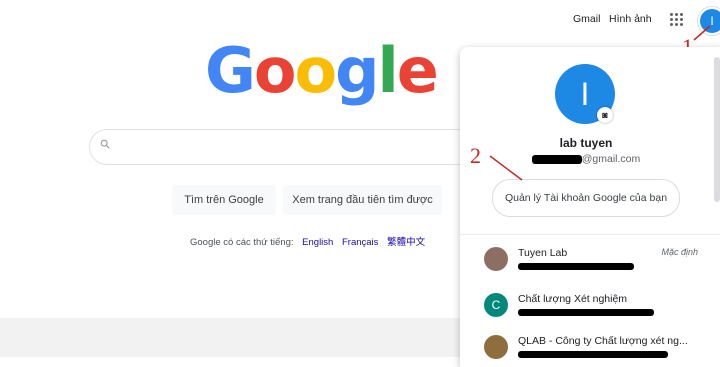 The height and width of the screenshot is (367, 720). I want to click on google-logo: Google, so click(322, 71).